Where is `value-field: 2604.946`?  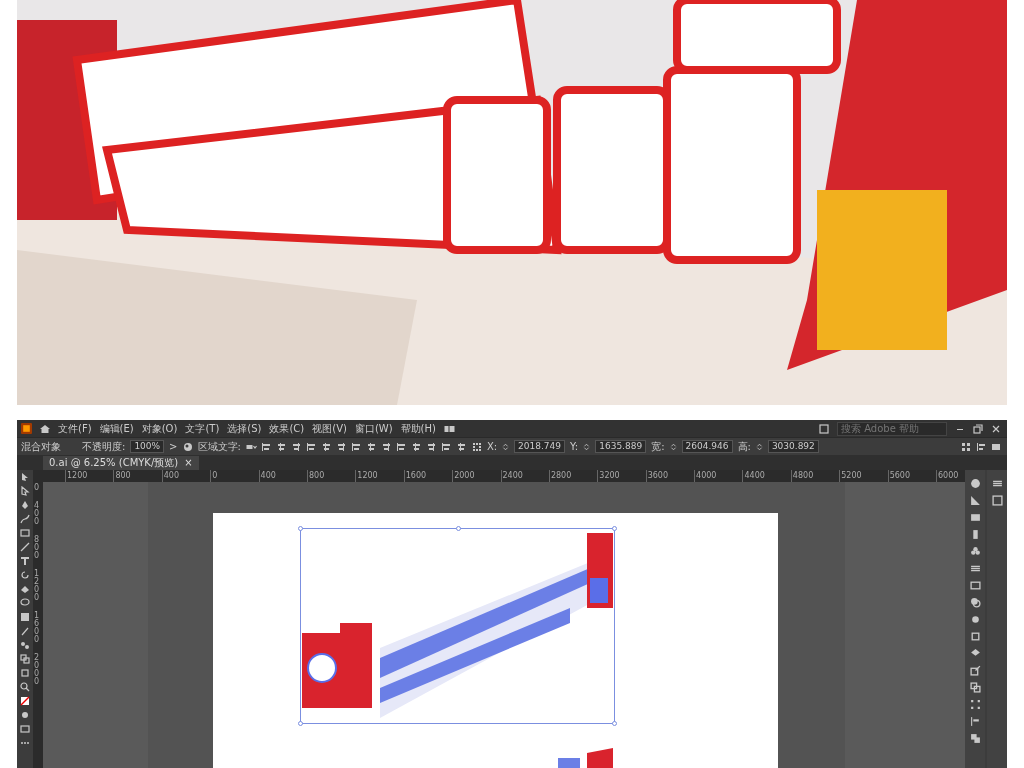 value-field: 2604.946 is located at coordinates (707, 446).